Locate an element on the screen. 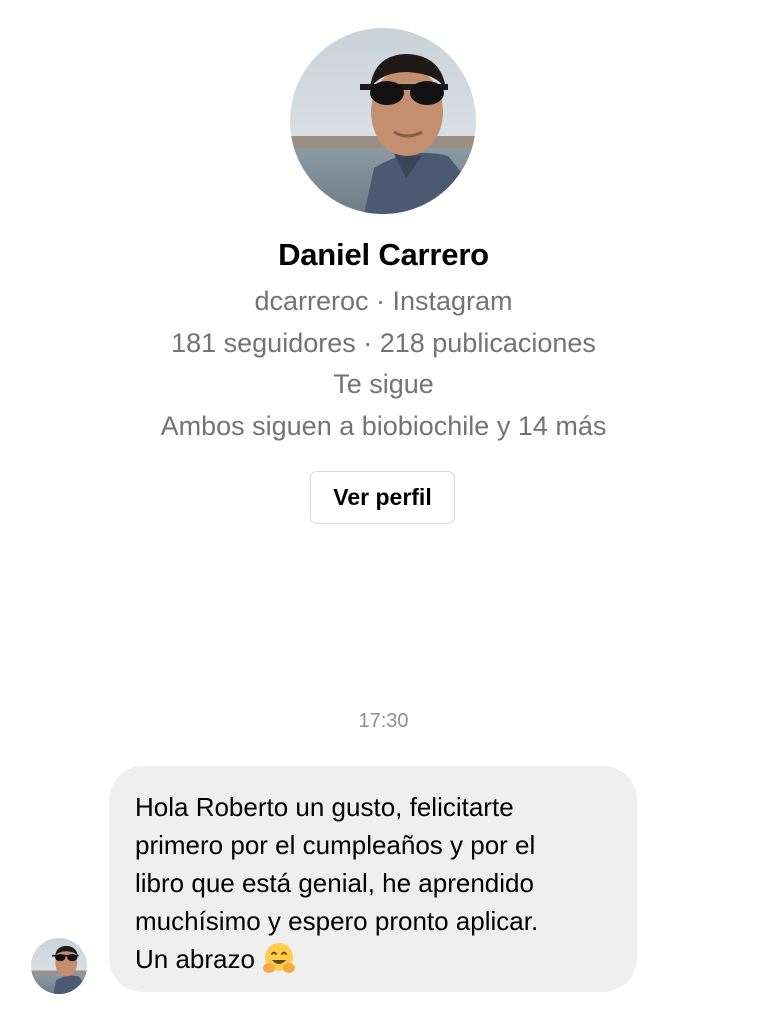 The image size is (767, 1024). sender-avatar is located at coordinates (59, 966).